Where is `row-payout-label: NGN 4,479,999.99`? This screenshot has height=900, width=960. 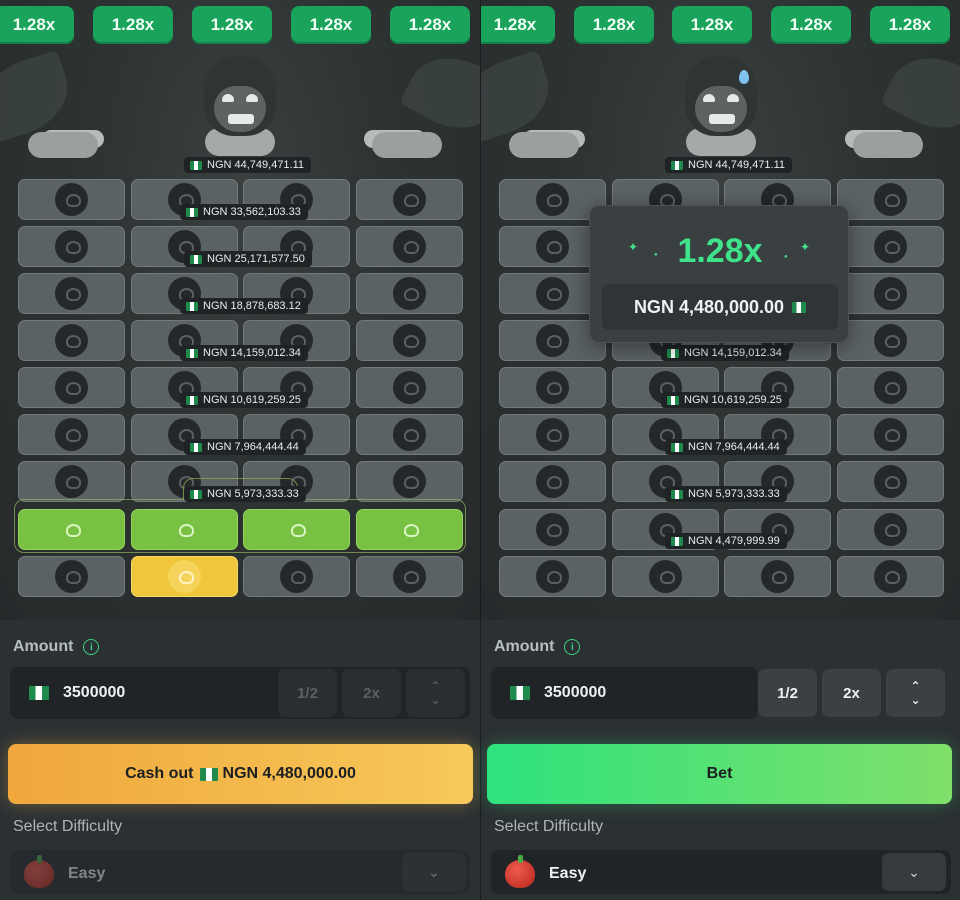
row-payout-label: NGN 4,479,999.99 is located at coordinates (726, 541).